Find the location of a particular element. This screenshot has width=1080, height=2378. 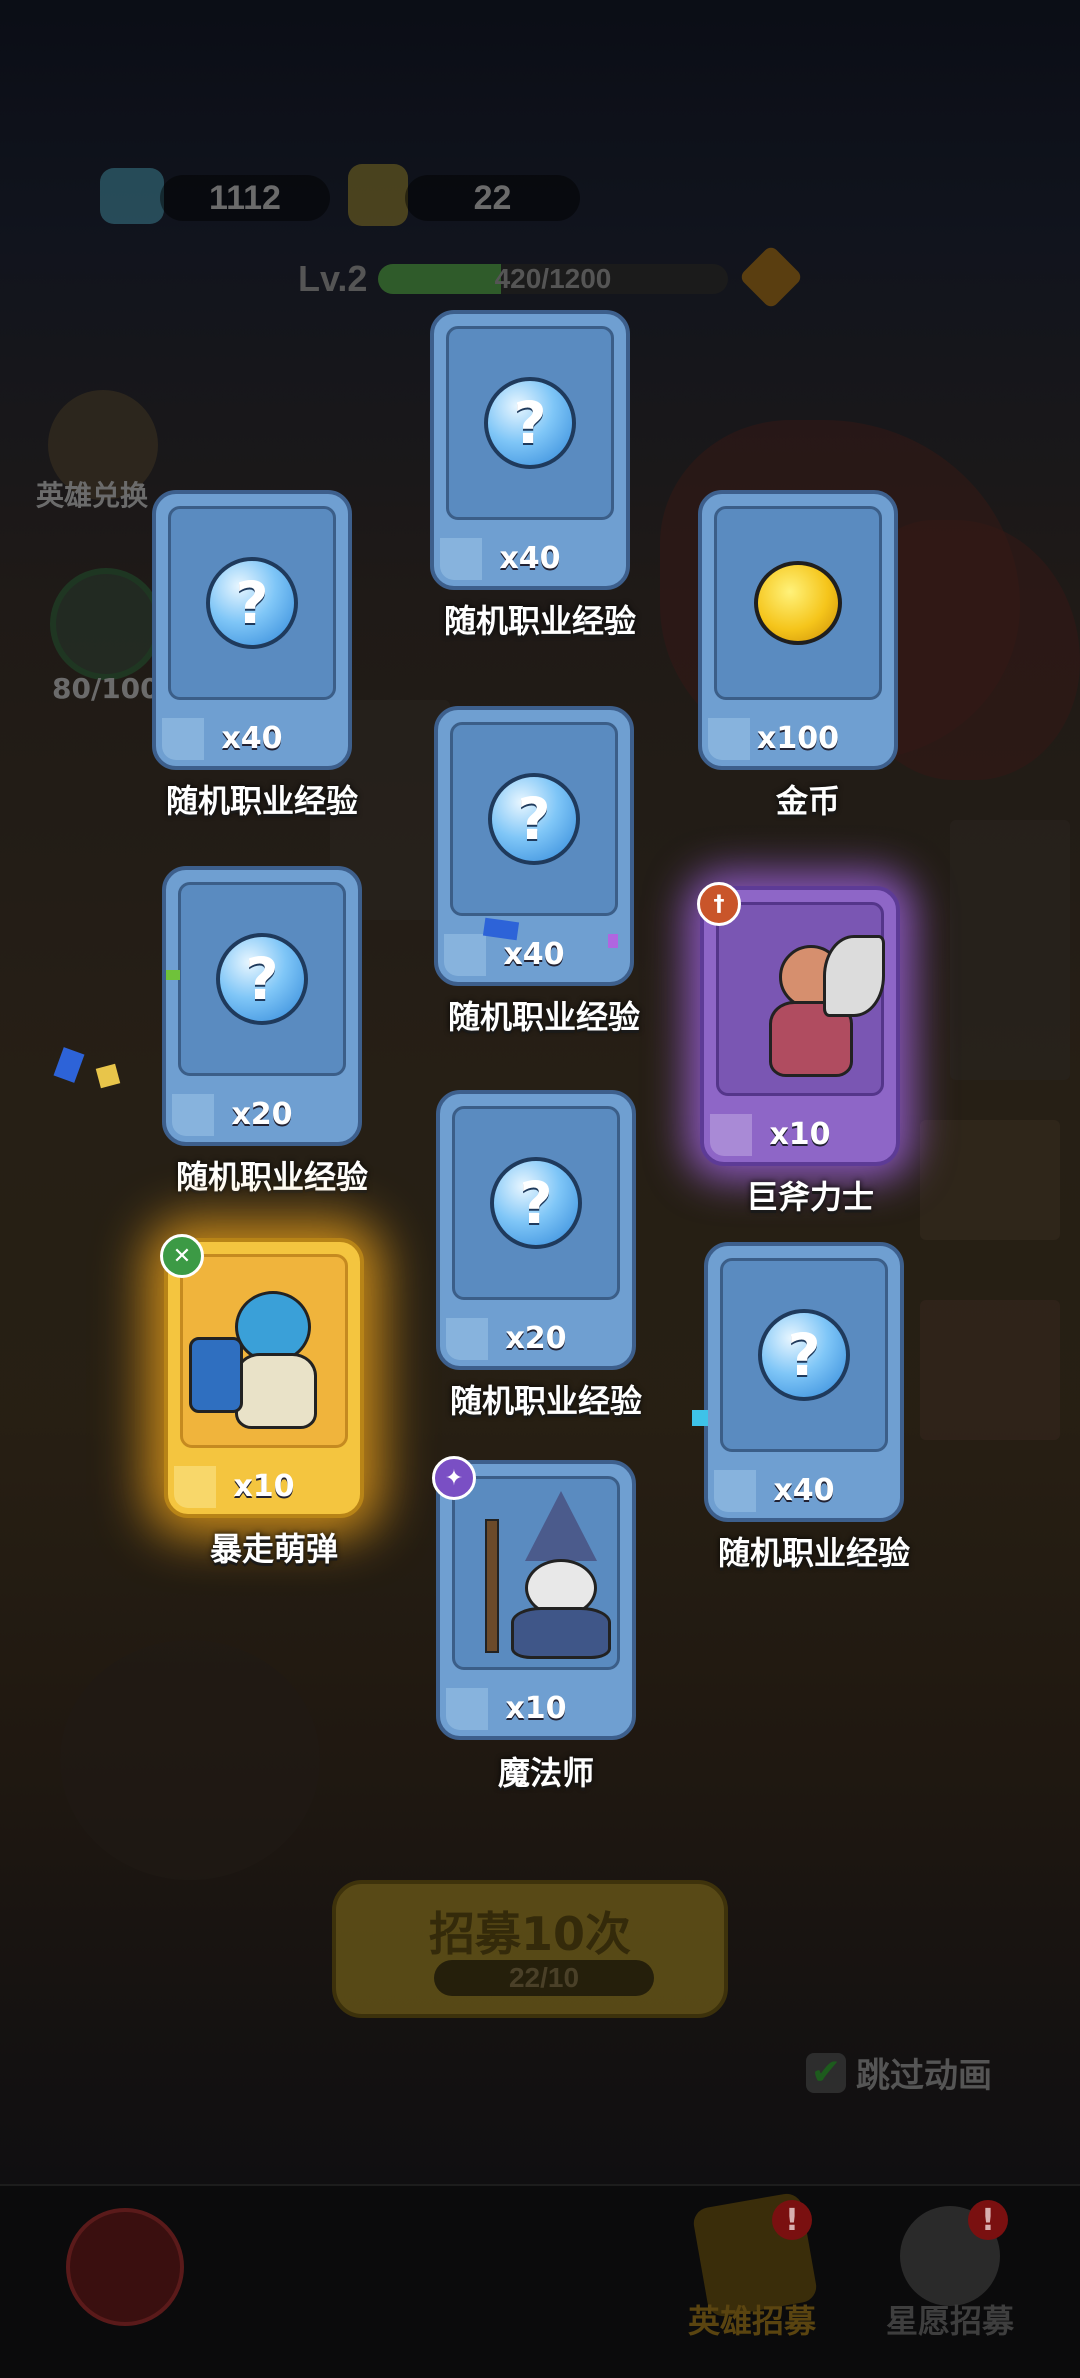

star-progress: 80/100 is located at coordinates (106, 688).